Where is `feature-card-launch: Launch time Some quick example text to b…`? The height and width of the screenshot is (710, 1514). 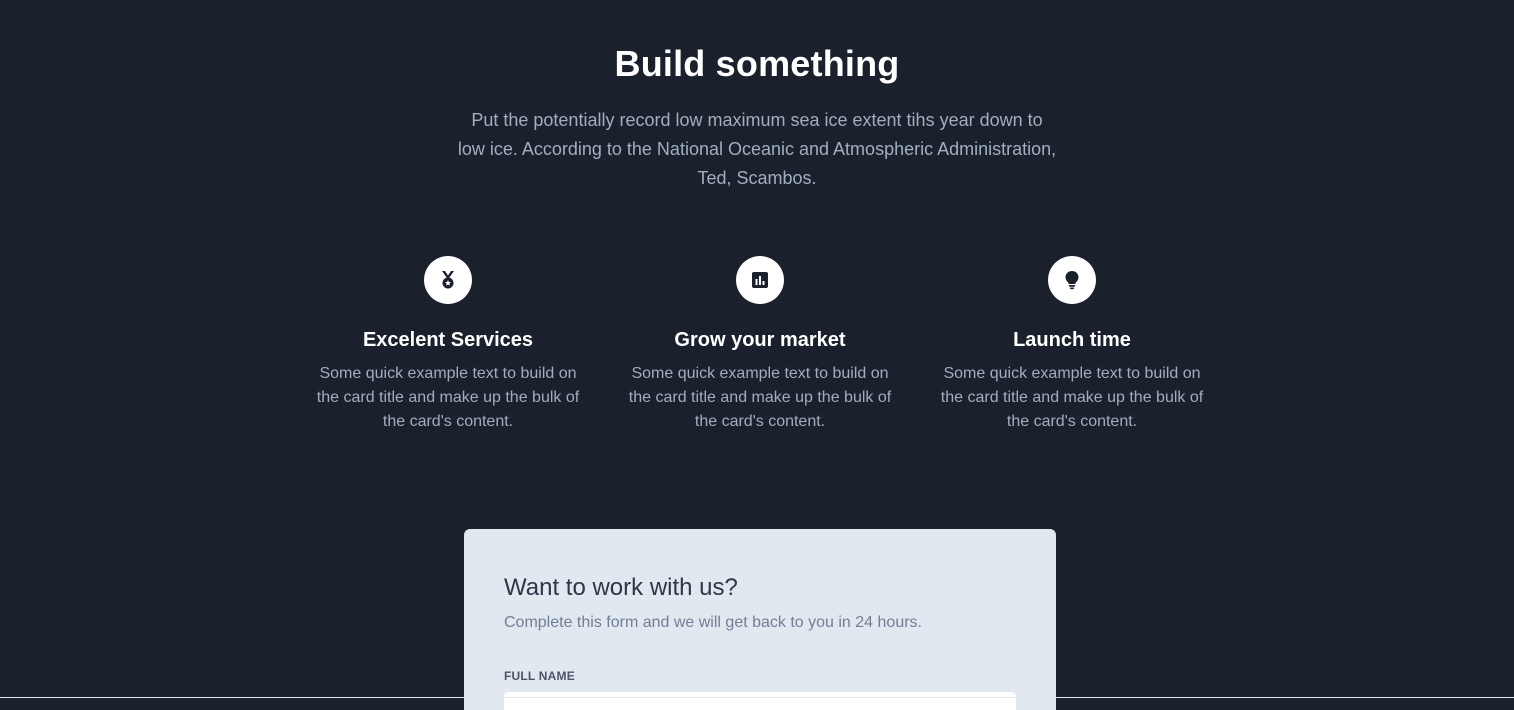
feature-card-launch: Launch time Some quick example text to b… is located at coordinates (1072, 345).